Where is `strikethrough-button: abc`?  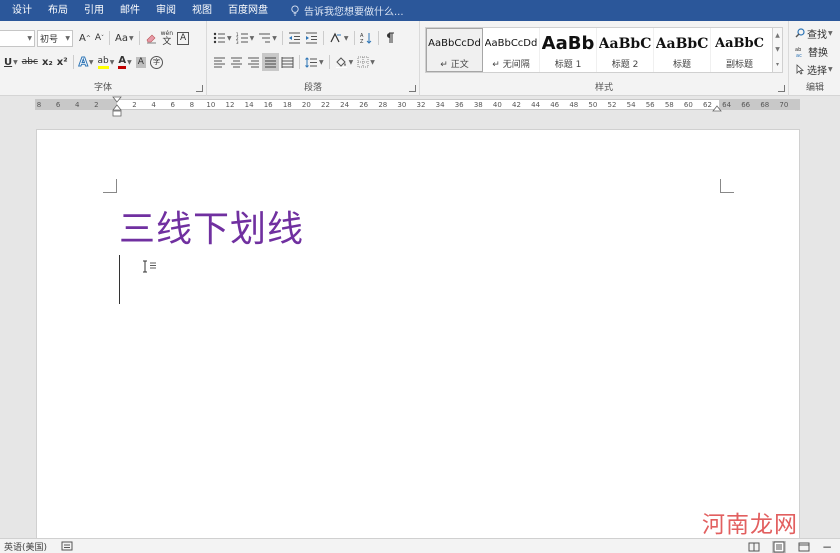 strikethrough-button: abc is located at coordinates (30, 62).